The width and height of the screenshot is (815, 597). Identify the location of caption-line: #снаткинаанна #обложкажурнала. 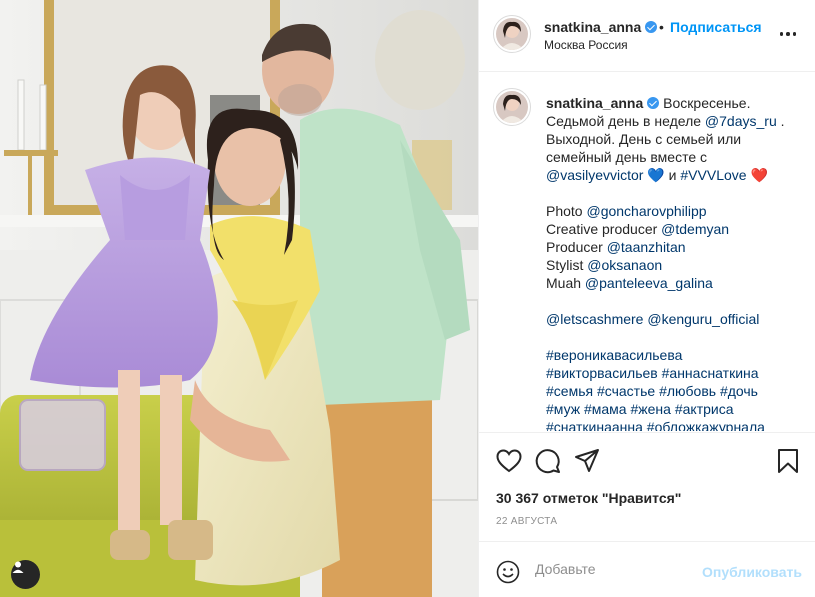
(677, 424).